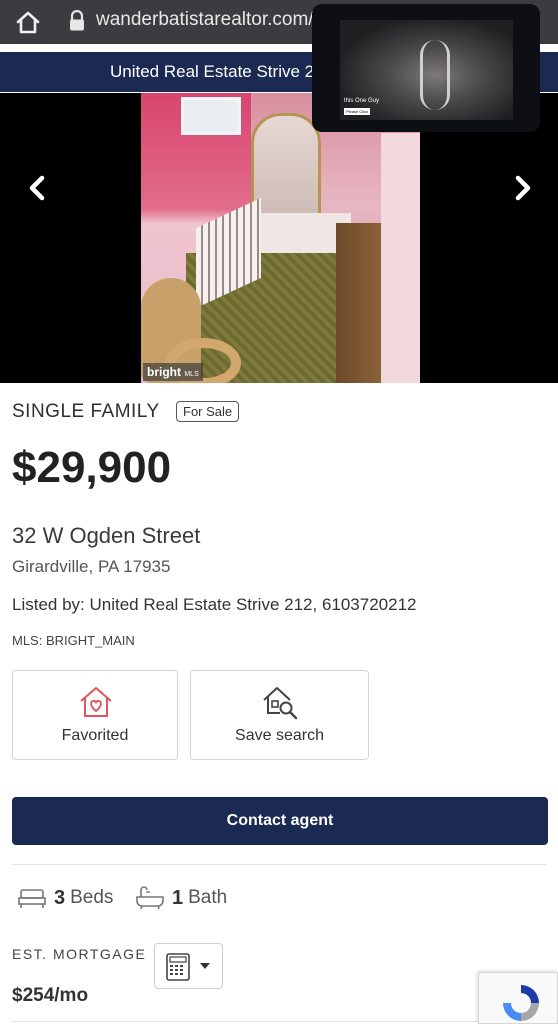 The height and width of the screenshot is (1024, 558). Describe the element at coordinates (50, 995) in the screenshot. I see `mortgage-value: $254/mo` at that location.